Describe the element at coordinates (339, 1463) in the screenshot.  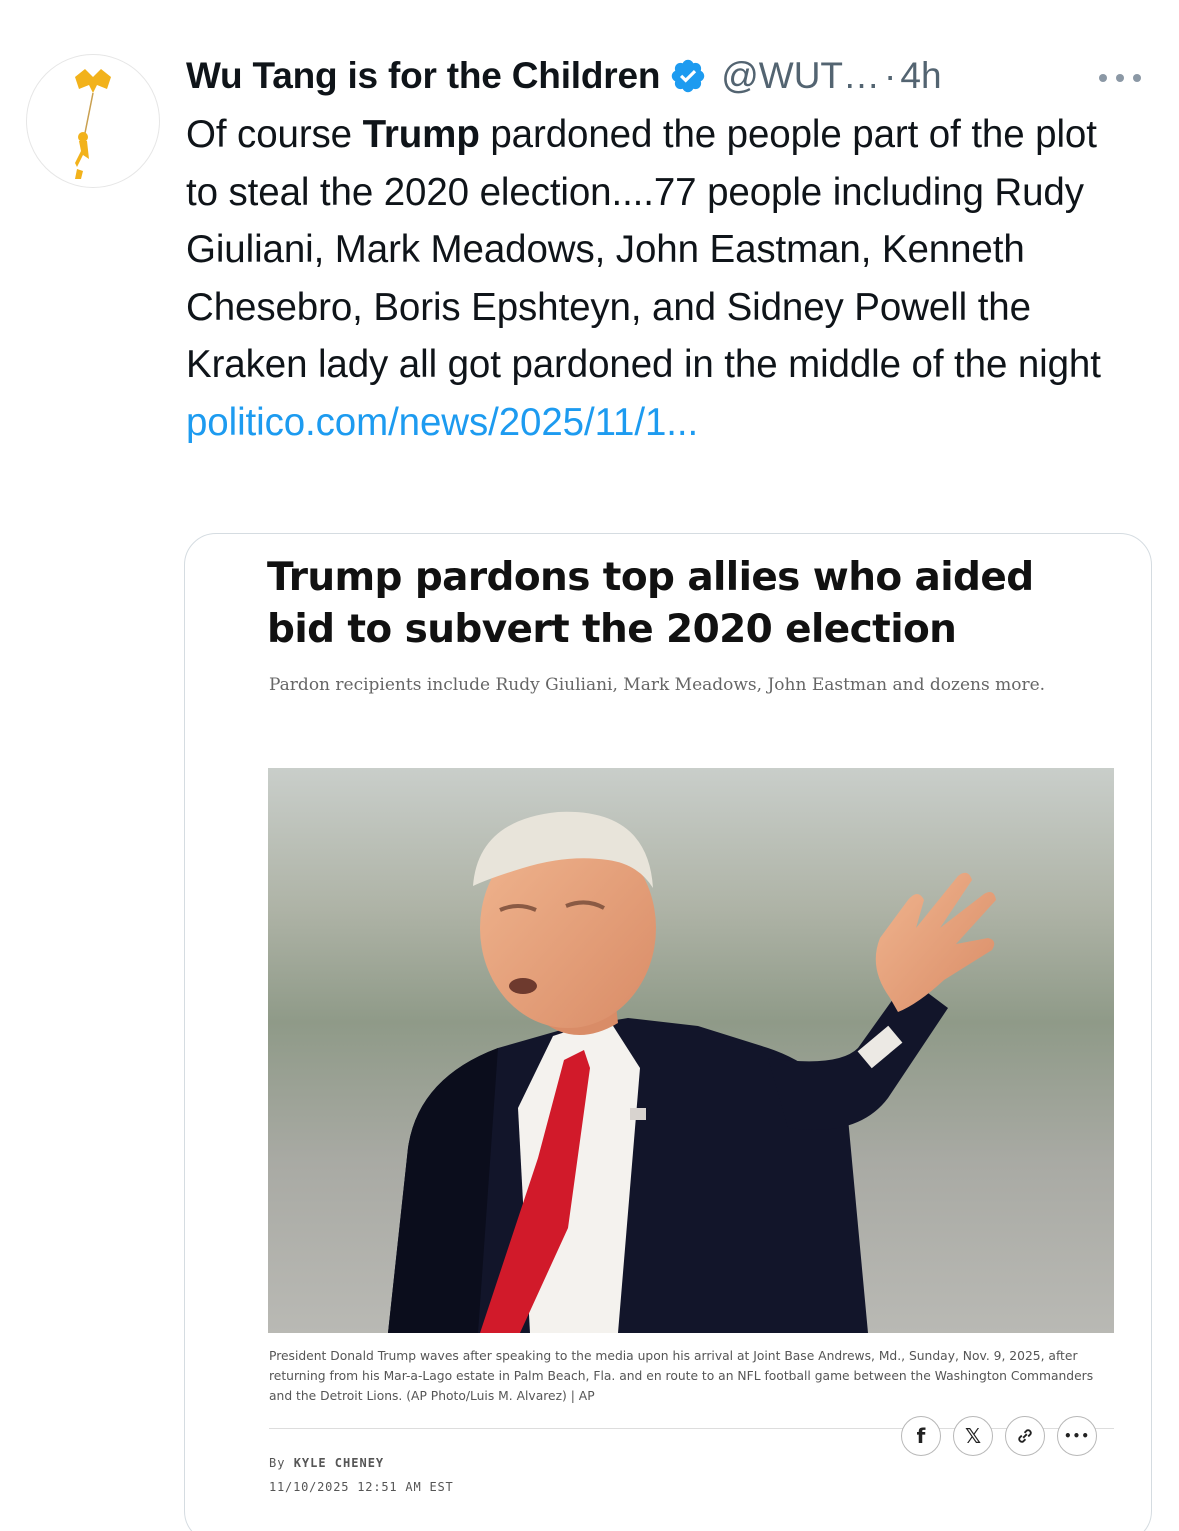
I see `article-author: KYLE CHENEY` at that location.